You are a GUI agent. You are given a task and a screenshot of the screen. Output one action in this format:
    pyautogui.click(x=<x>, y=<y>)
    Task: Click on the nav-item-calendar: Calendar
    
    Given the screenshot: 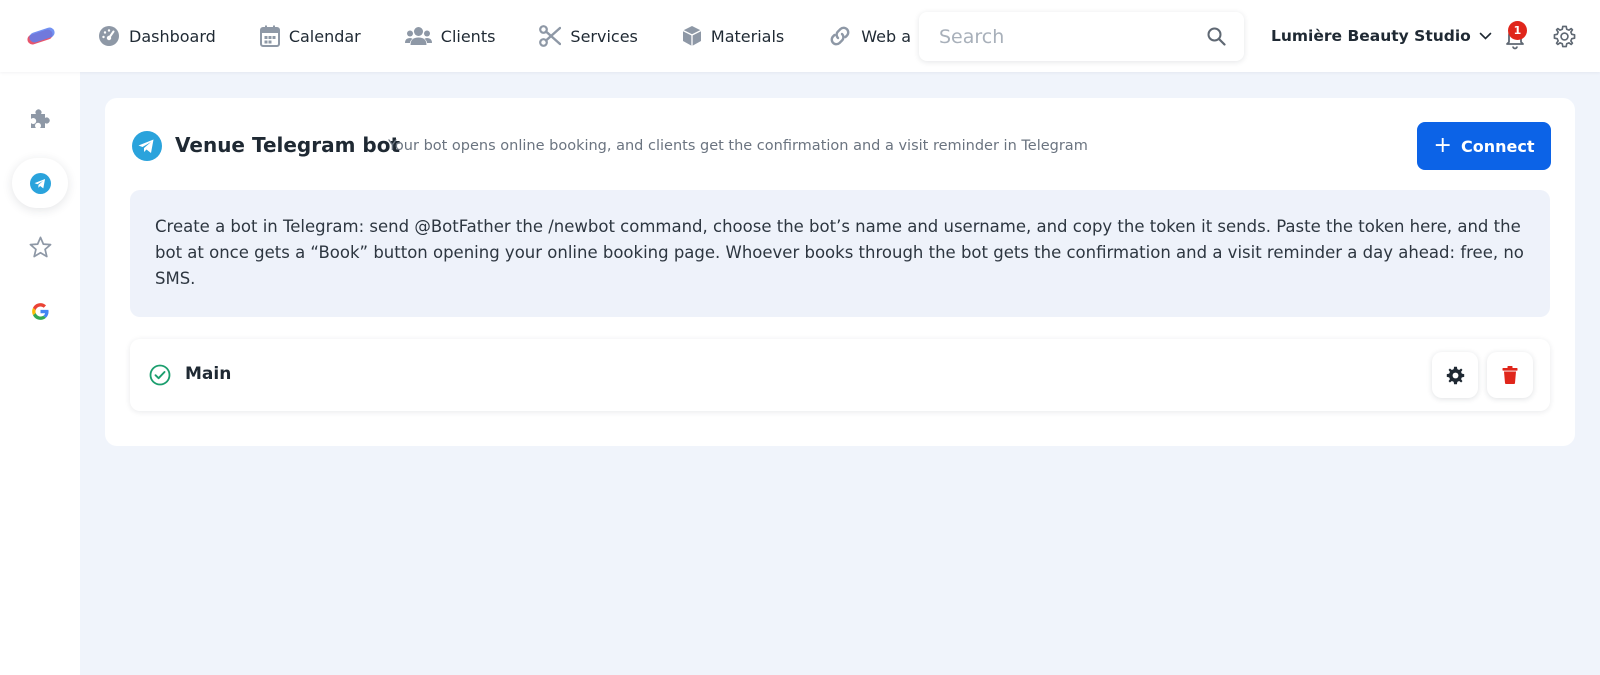 What is the action you would take?
    pyautogui.click(x=310, y=36)
    